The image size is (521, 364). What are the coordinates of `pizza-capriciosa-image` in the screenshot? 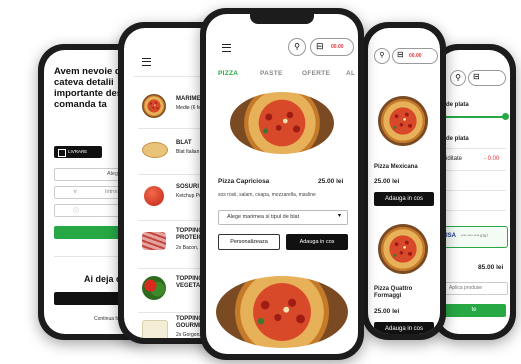 It's located at (282, 123).